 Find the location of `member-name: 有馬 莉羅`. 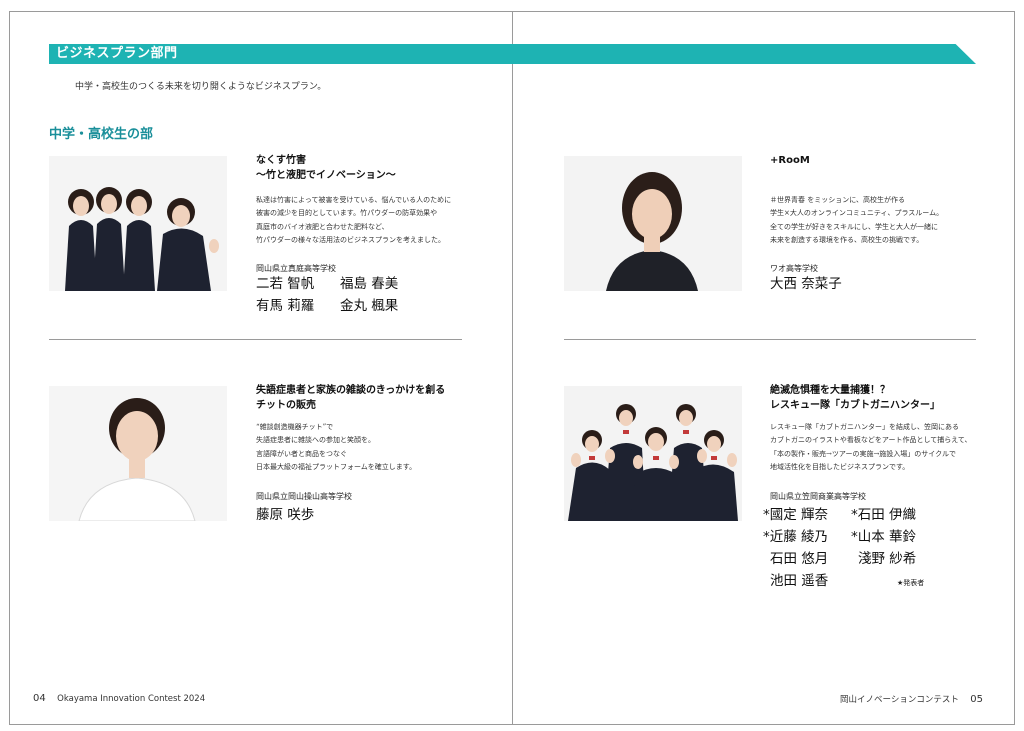

member-name: 有馬 莉羅 is located at coordinates (285, 306).